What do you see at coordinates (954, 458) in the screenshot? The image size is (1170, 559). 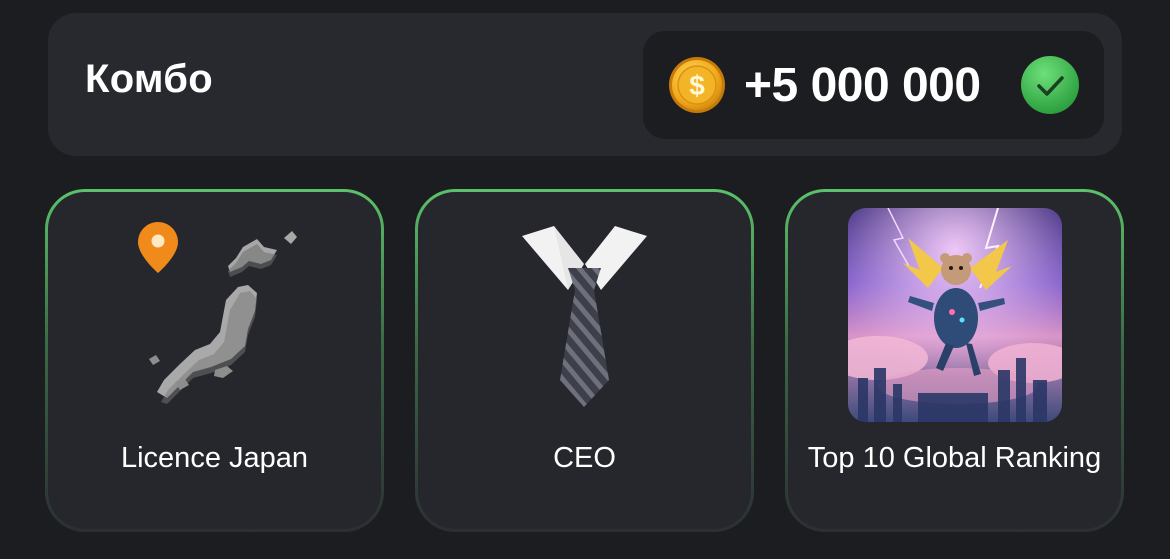 I see `card-label: Top 10 Global Ranking` at bounding box center [954, 458].